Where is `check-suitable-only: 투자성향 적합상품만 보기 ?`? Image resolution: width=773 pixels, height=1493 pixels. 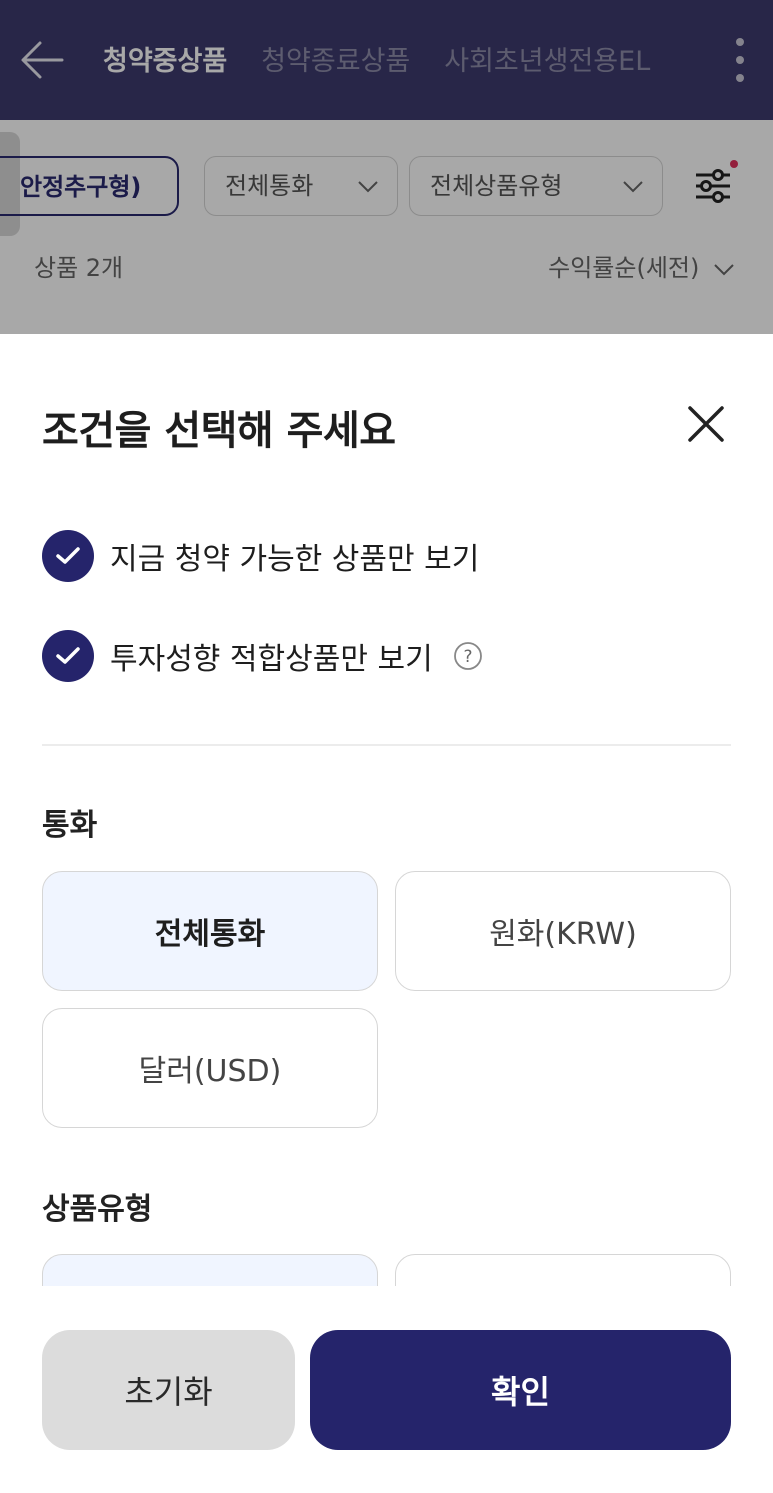 check-suitable-only: 투자성향 적합상품만 보기 ? is located at coordinates (262, 656).